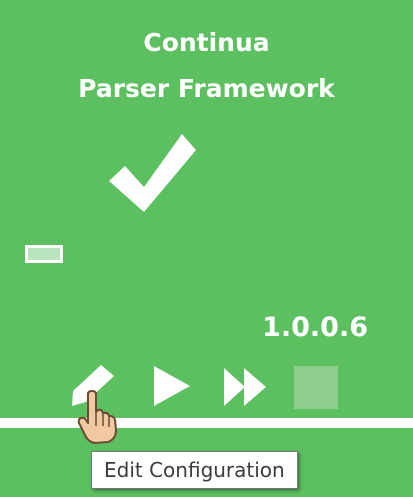  What do you see at coordinates (206, 88) in the screenshot?
I see `tile-title-line2: Parser Framework` at bounding box center [206, 88].